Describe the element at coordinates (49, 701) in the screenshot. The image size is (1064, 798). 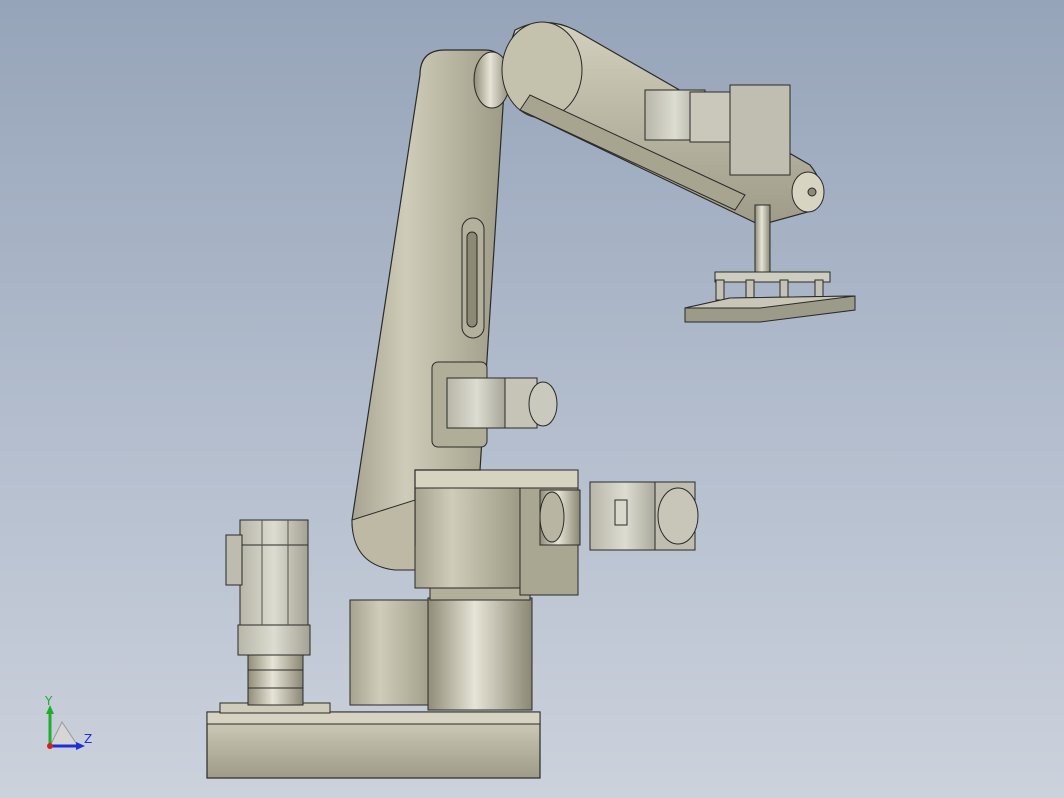
I see `axis-y-label: Y` at that location.